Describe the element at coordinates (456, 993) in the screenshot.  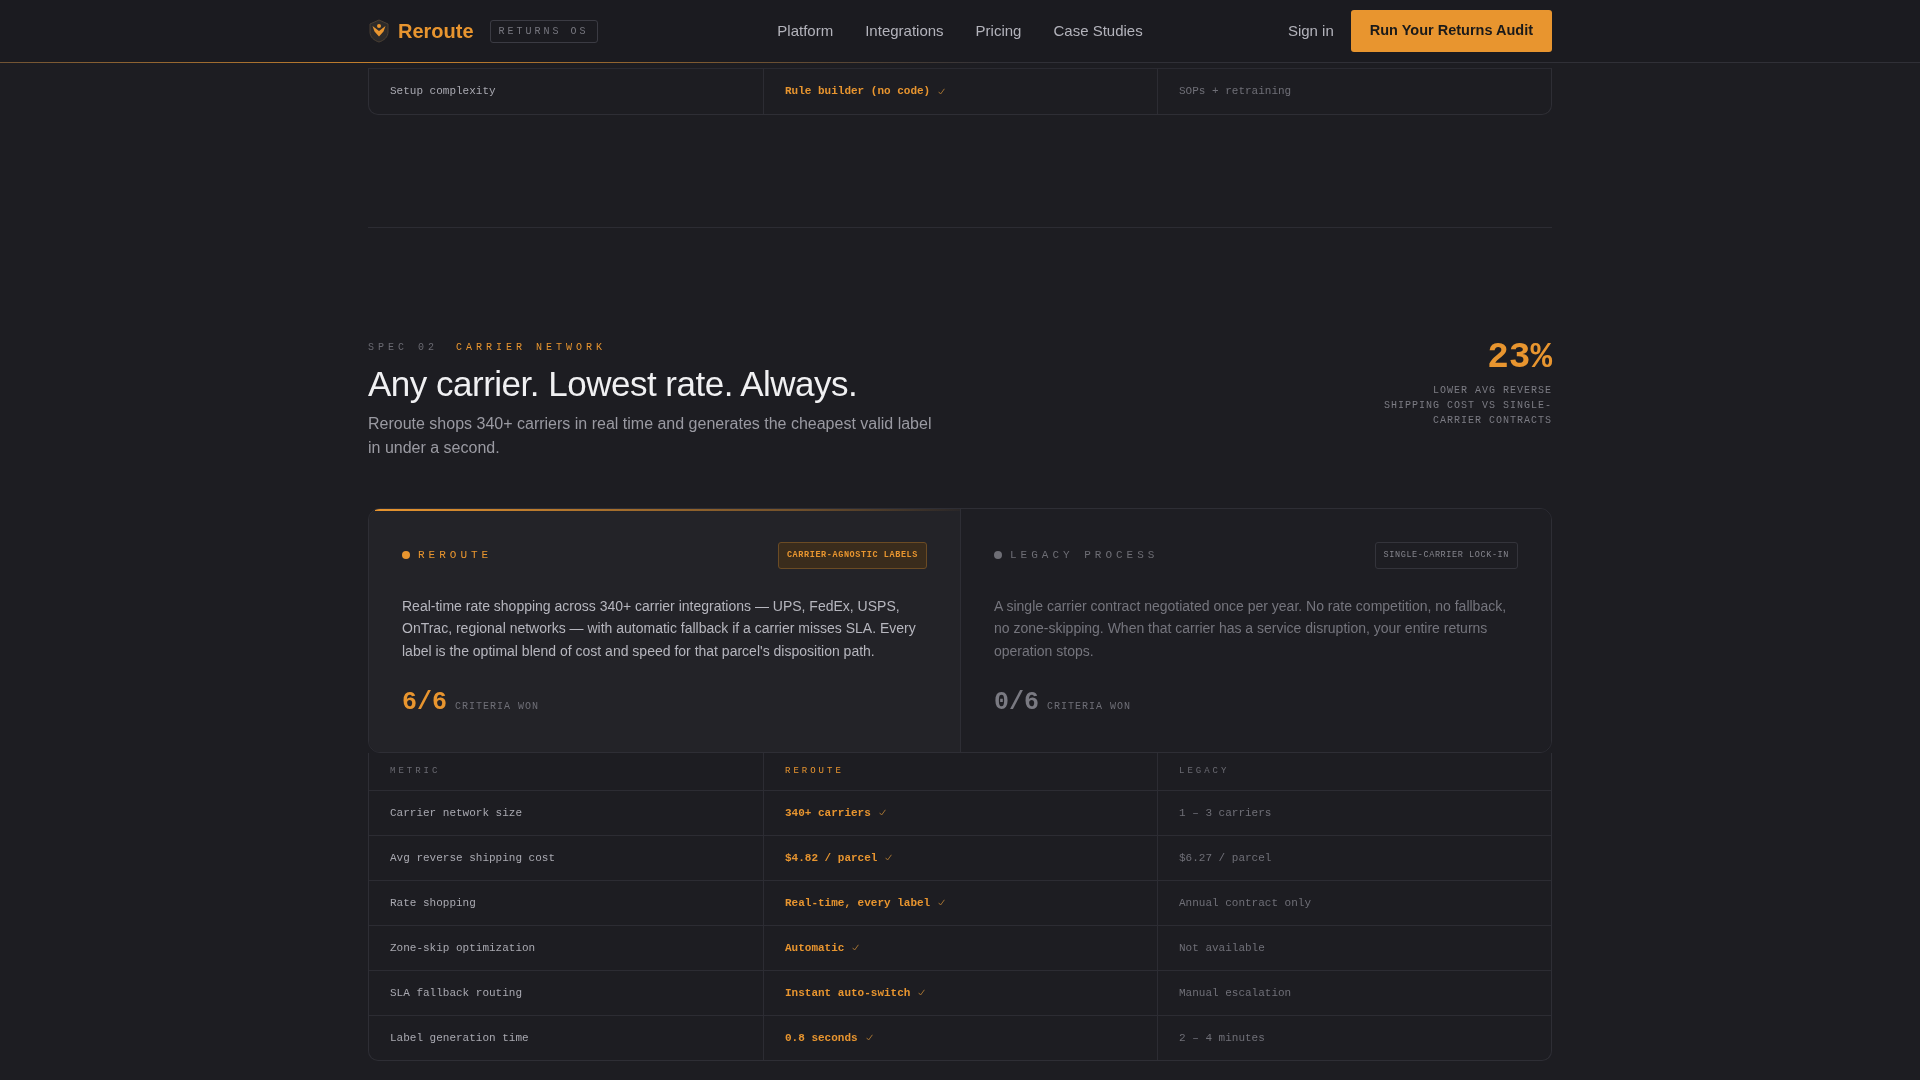
I see `metric-cell-text: SLA fallback routing` at that location.